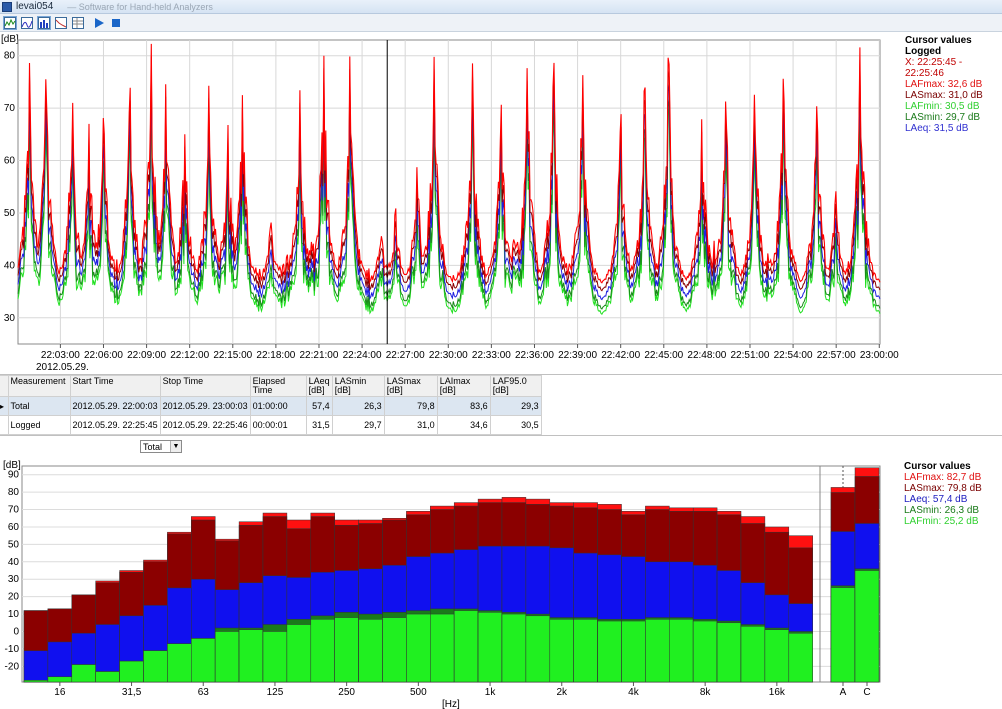 This screenshot has width=1002, height=709. What do you see at coordinates (463, 386) in the screenshot?
I see `table-header-cell: LAImax [dB]` at bounding box center [463, 386].